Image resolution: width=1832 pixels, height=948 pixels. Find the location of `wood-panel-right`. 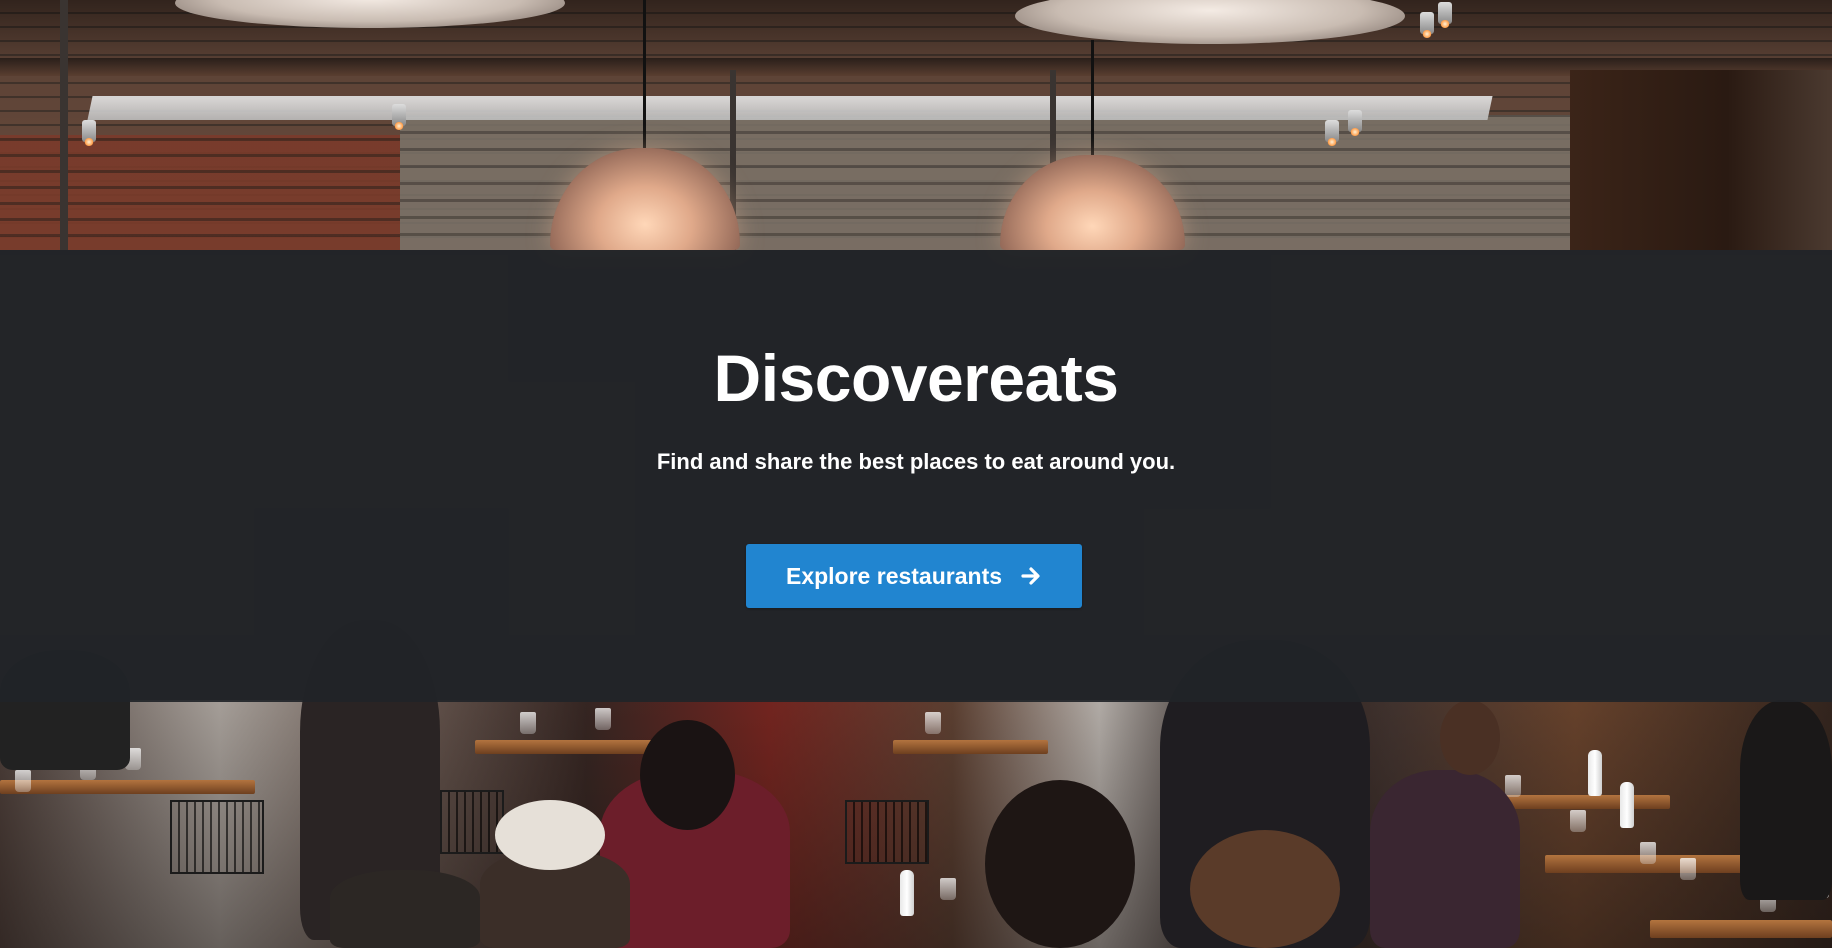

wood-panel-right is located at coordinates (1701, 160).